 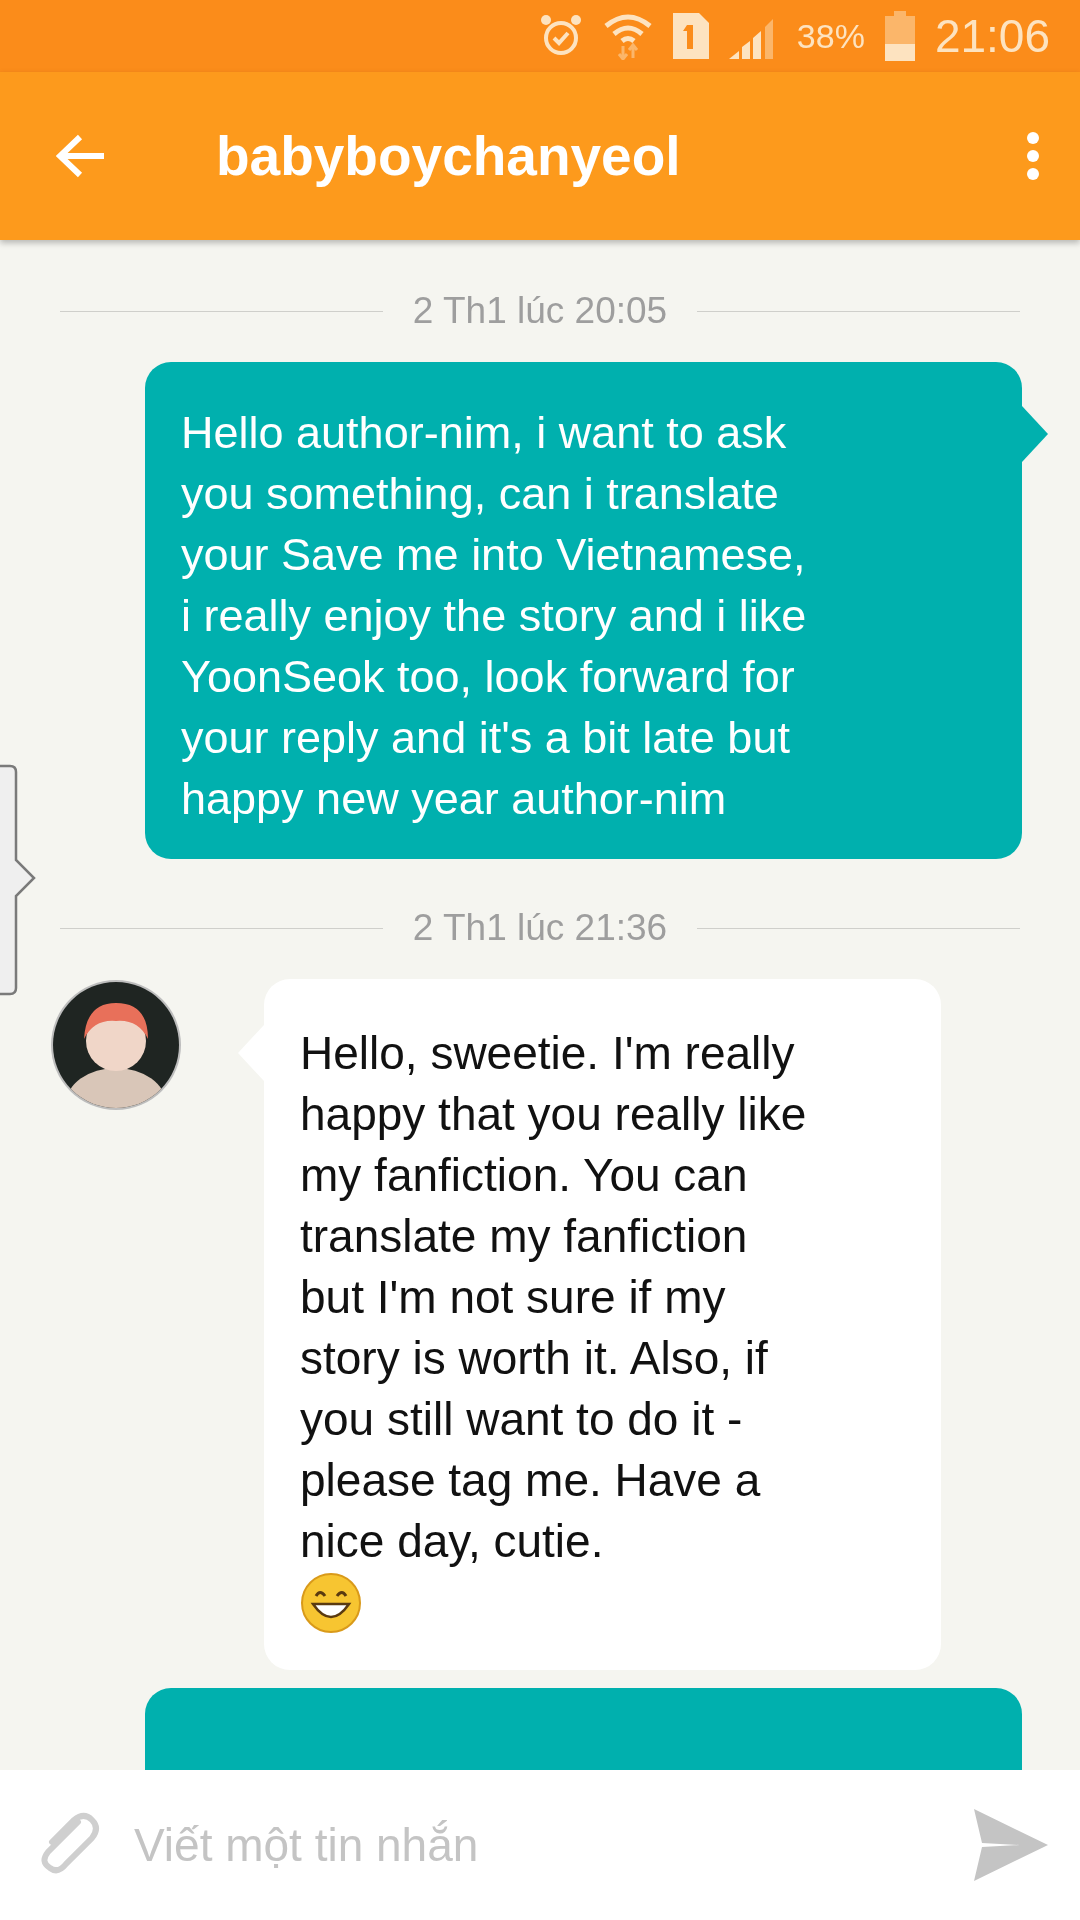 I want to click on back-arrow-icon, so click(x=81, y=156).